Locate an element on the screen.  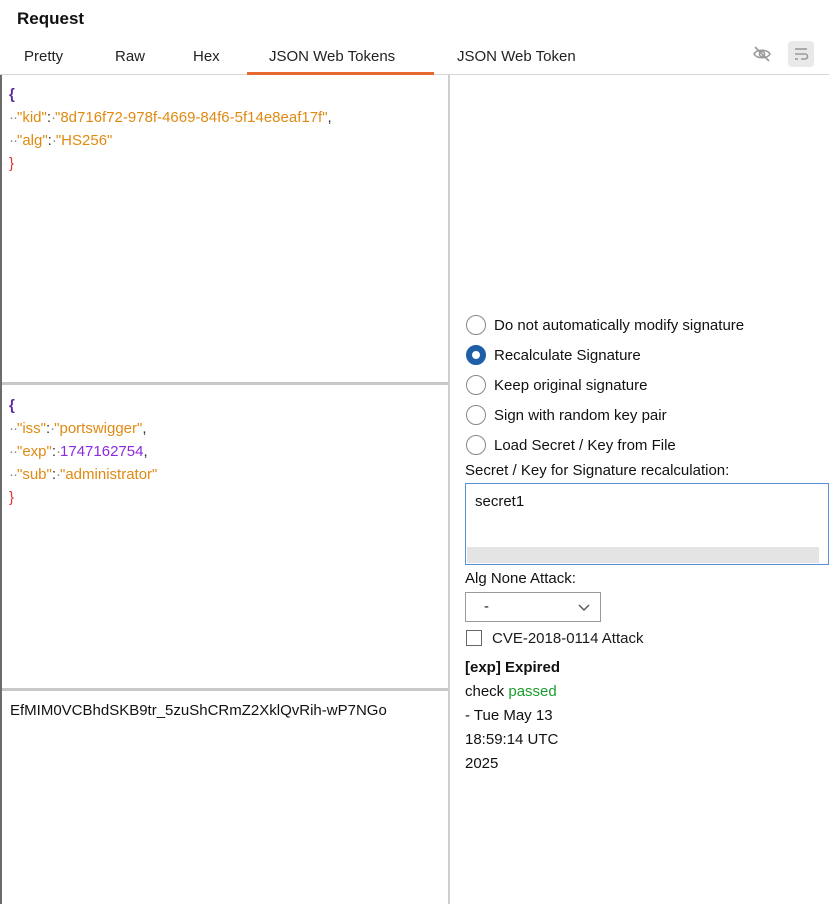
exp-date-line: - Tue May 13 is located at coordinates (509, 715).